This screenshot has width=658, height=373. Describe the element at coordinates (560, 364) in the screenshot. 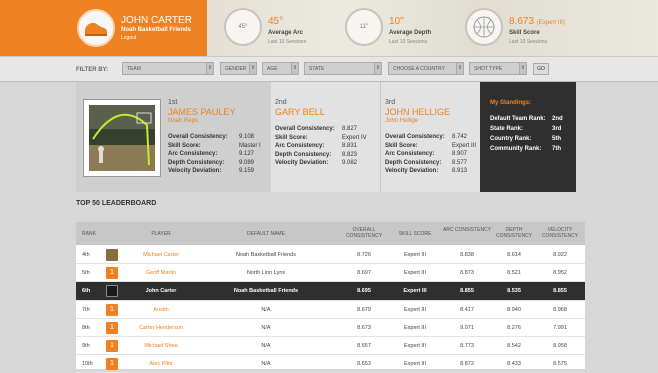

I see `row-velocity: 8.575` at that location.